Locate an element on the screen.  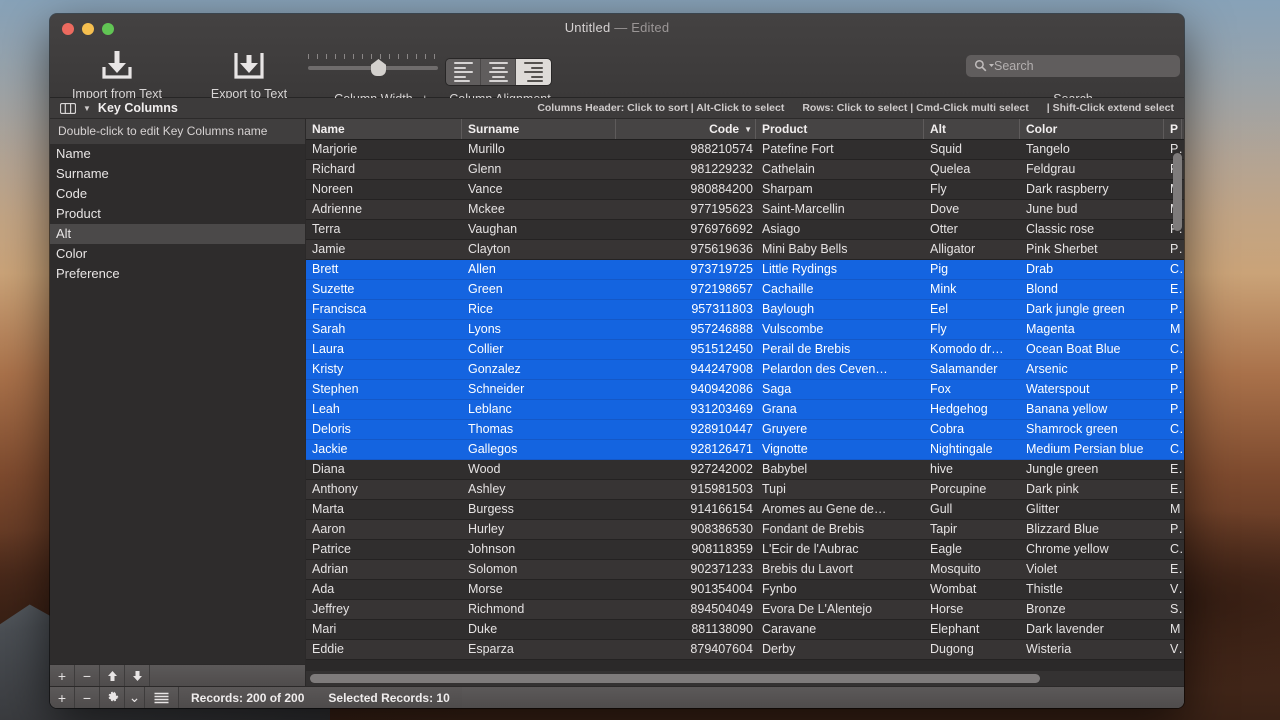
cell-color: Blizzard Blue is located at coordinates (1092, 529).